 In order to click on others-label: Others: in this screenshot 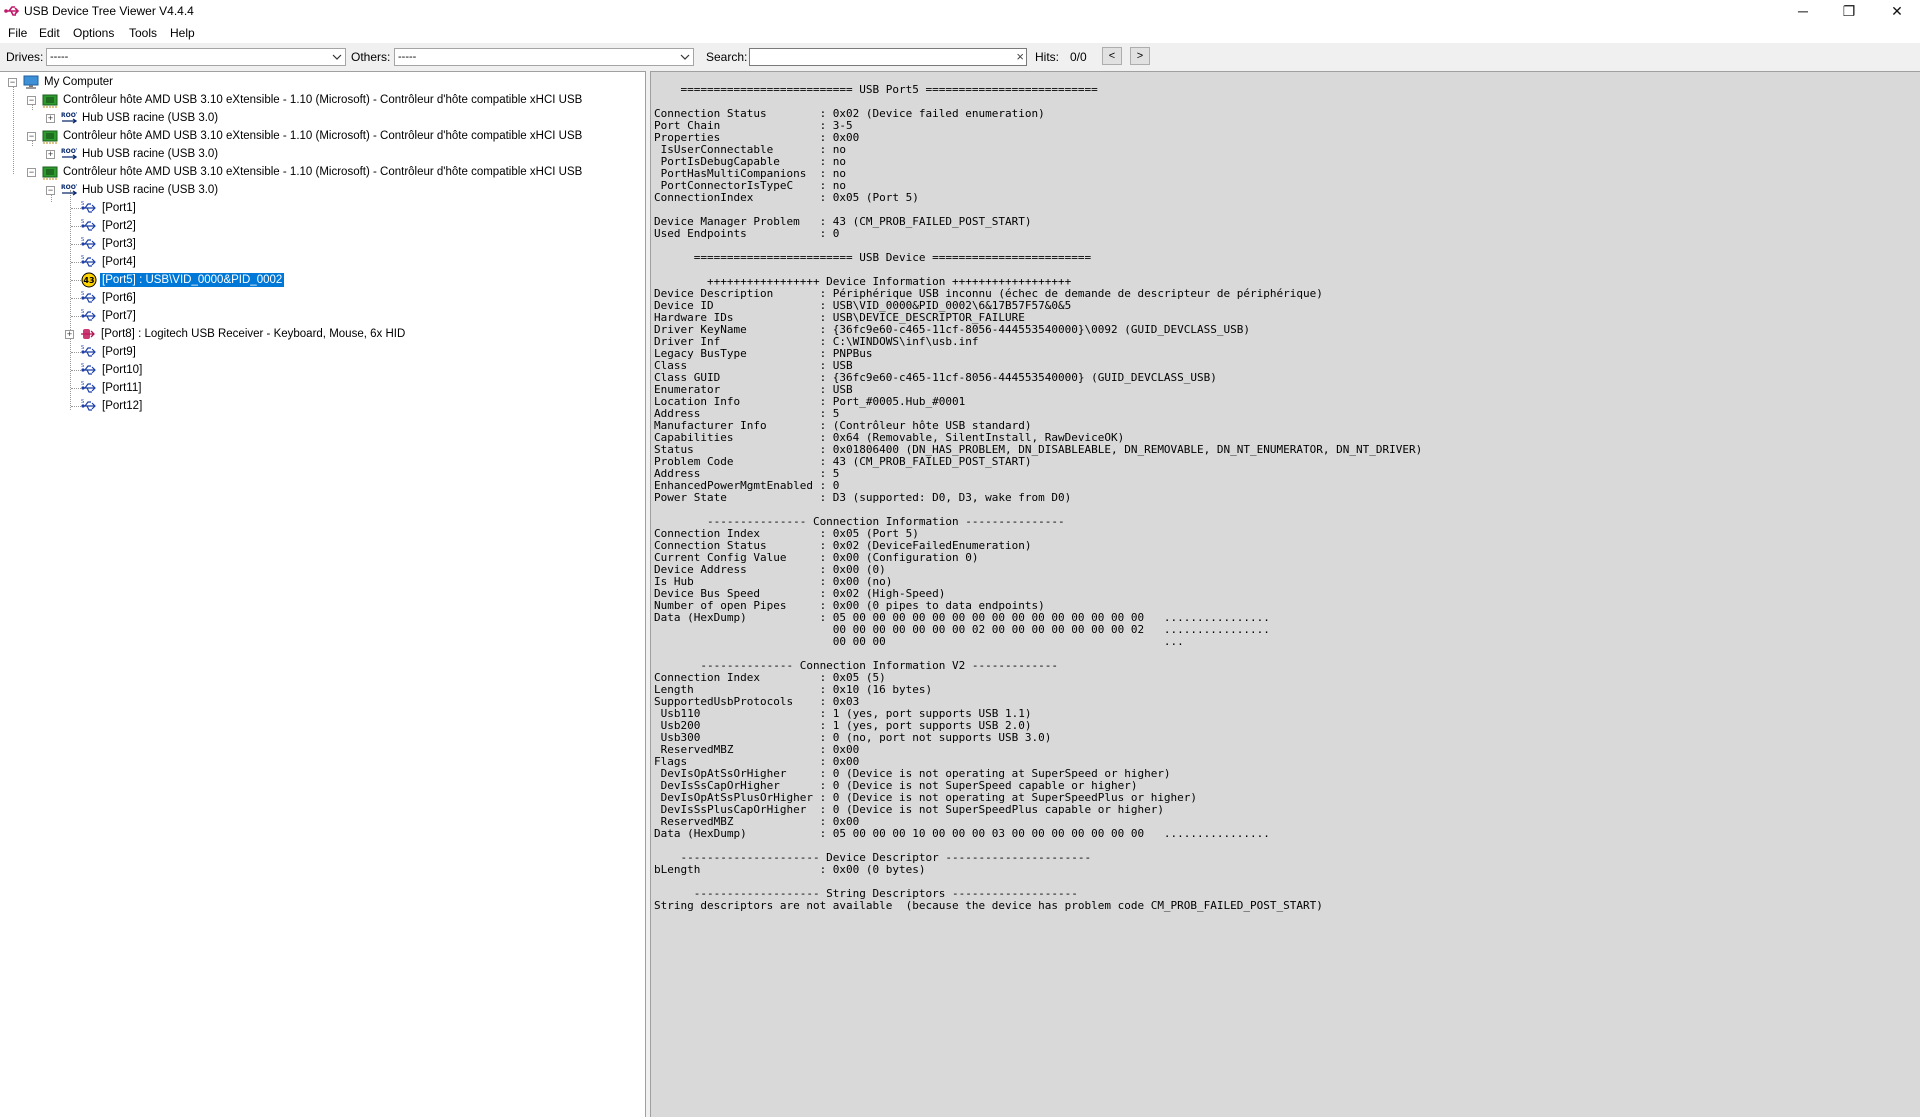, I will do `click(371, 57)`.